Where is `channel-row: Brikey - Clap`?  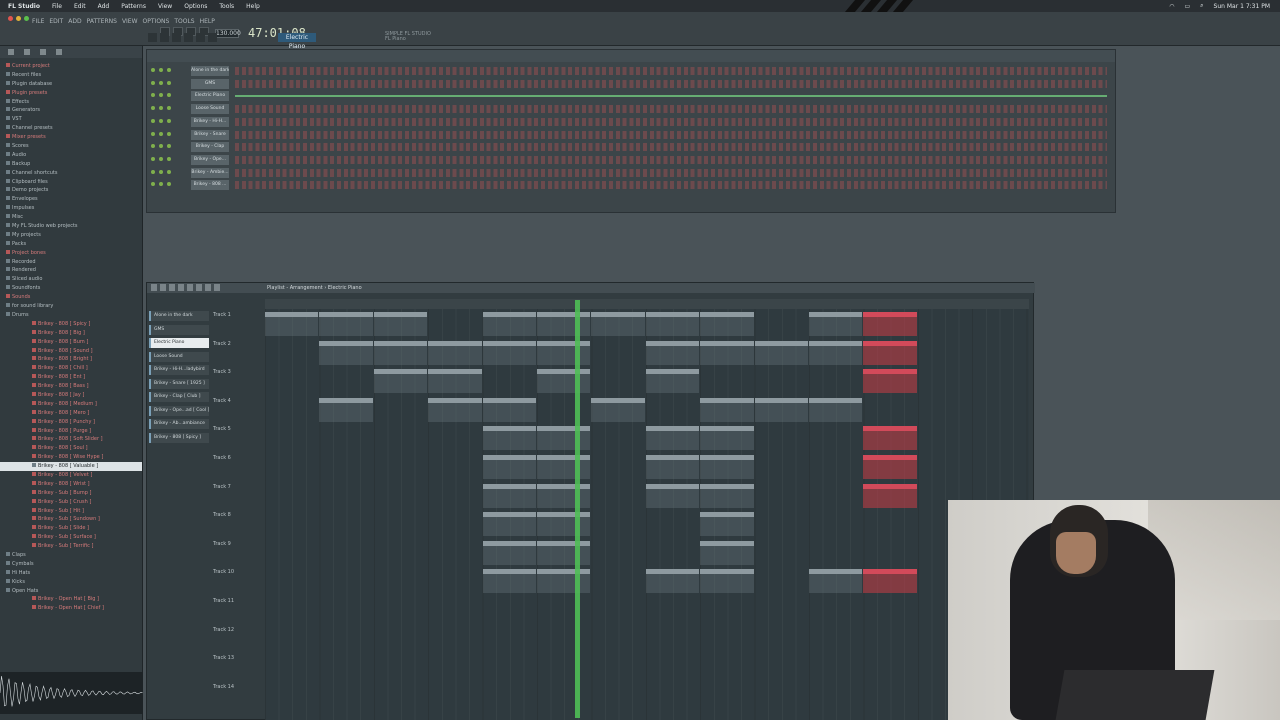
channel-row: Brikey - Clap is located at coordinates (631, 147).